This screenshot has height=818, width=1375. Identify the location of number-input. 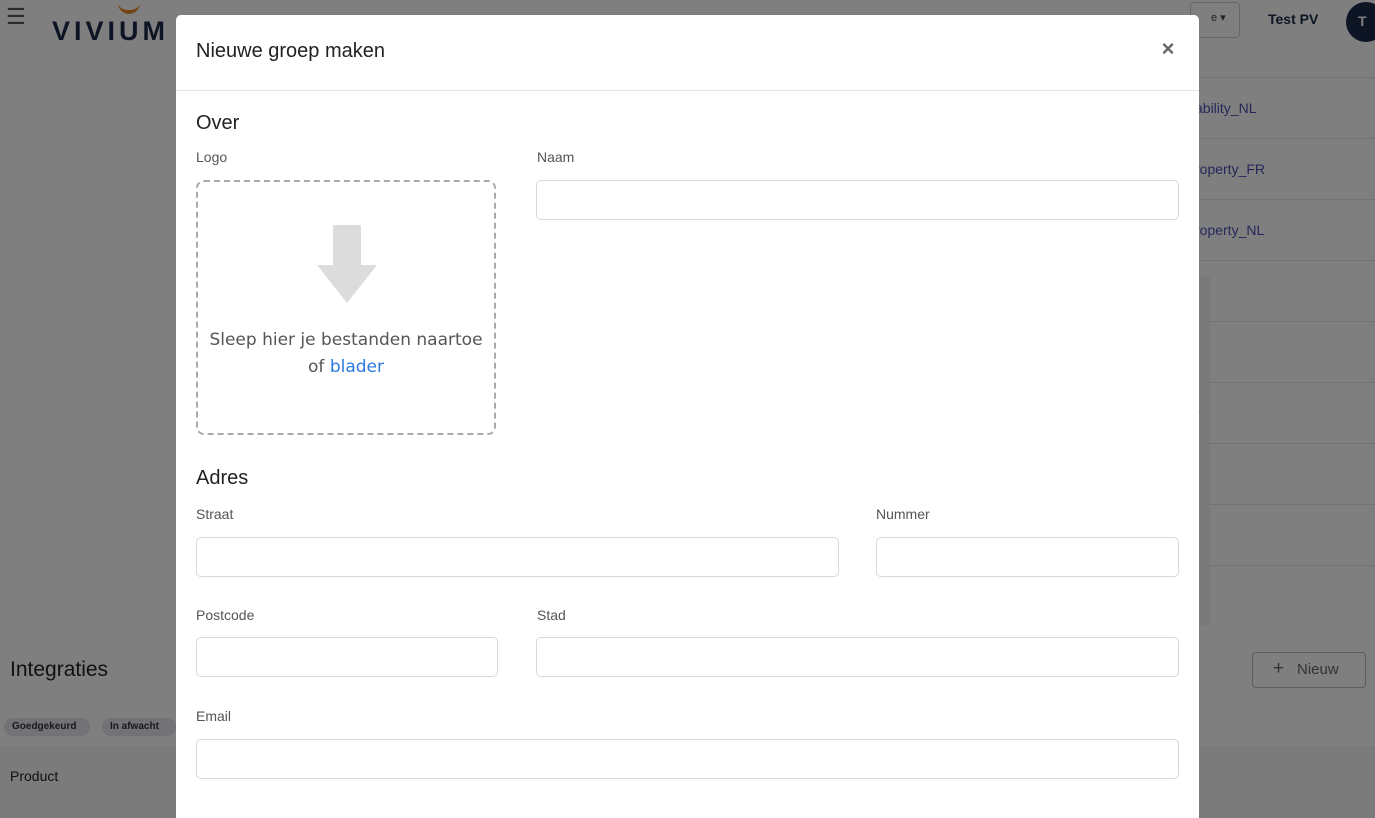
(1027, 557).